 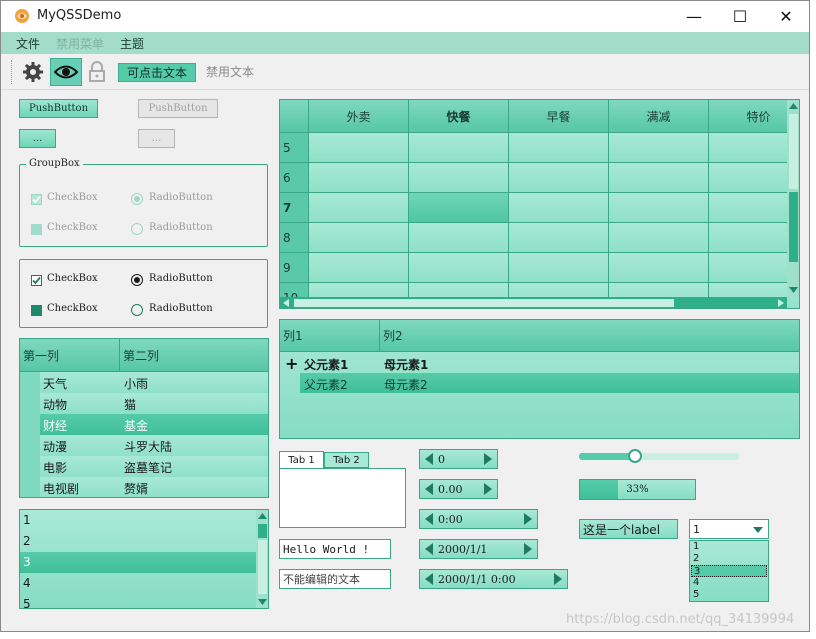 What do you see at coordinates (326, 364) in the screenshot?
I see `tree-right-cell: 父元素1` at bounding box center [326, 364].